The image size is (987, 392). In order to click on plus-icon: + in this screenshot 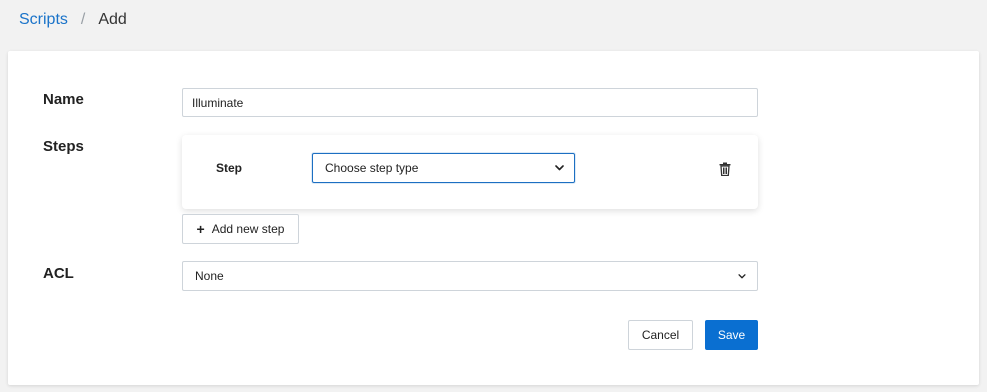, I will do `click(200, 229)`.